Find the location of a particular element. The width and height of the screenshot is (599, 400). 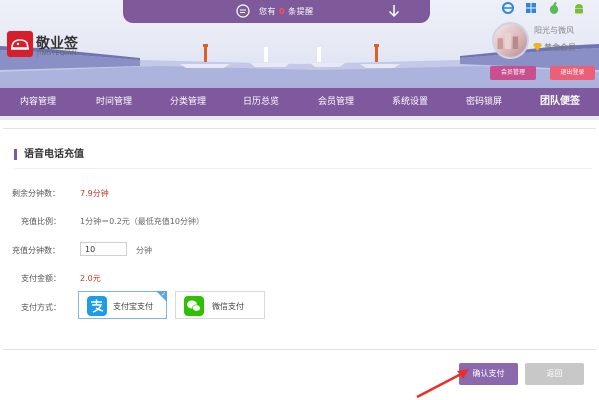

reminder-bar: 您有 0 条提醒 is located at coordinates (276, 11).